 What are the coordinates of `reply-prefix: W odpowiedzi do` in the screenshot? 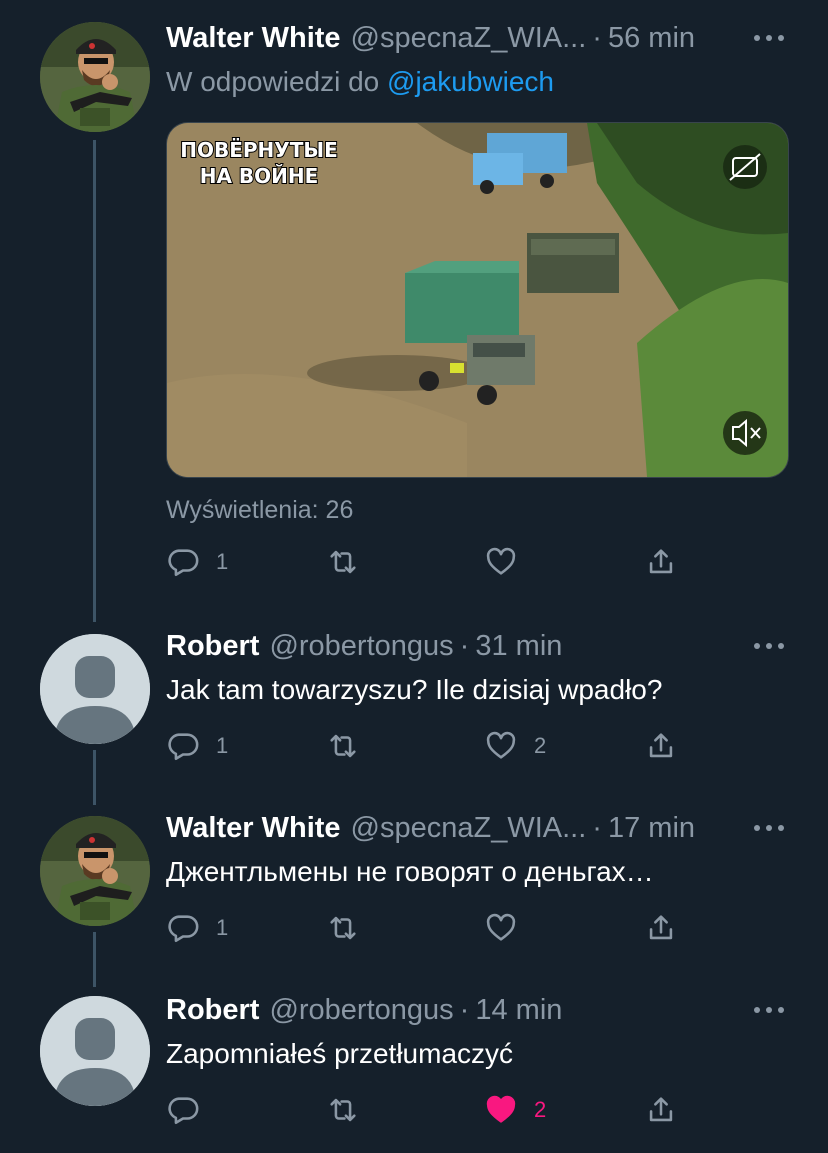 It's located at (273, 81).